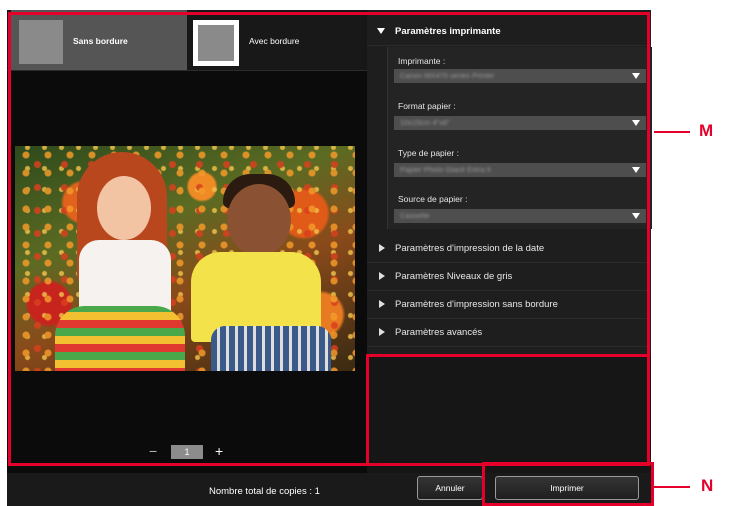  I want to click on increase-copies-button: +, so click(219, 451).